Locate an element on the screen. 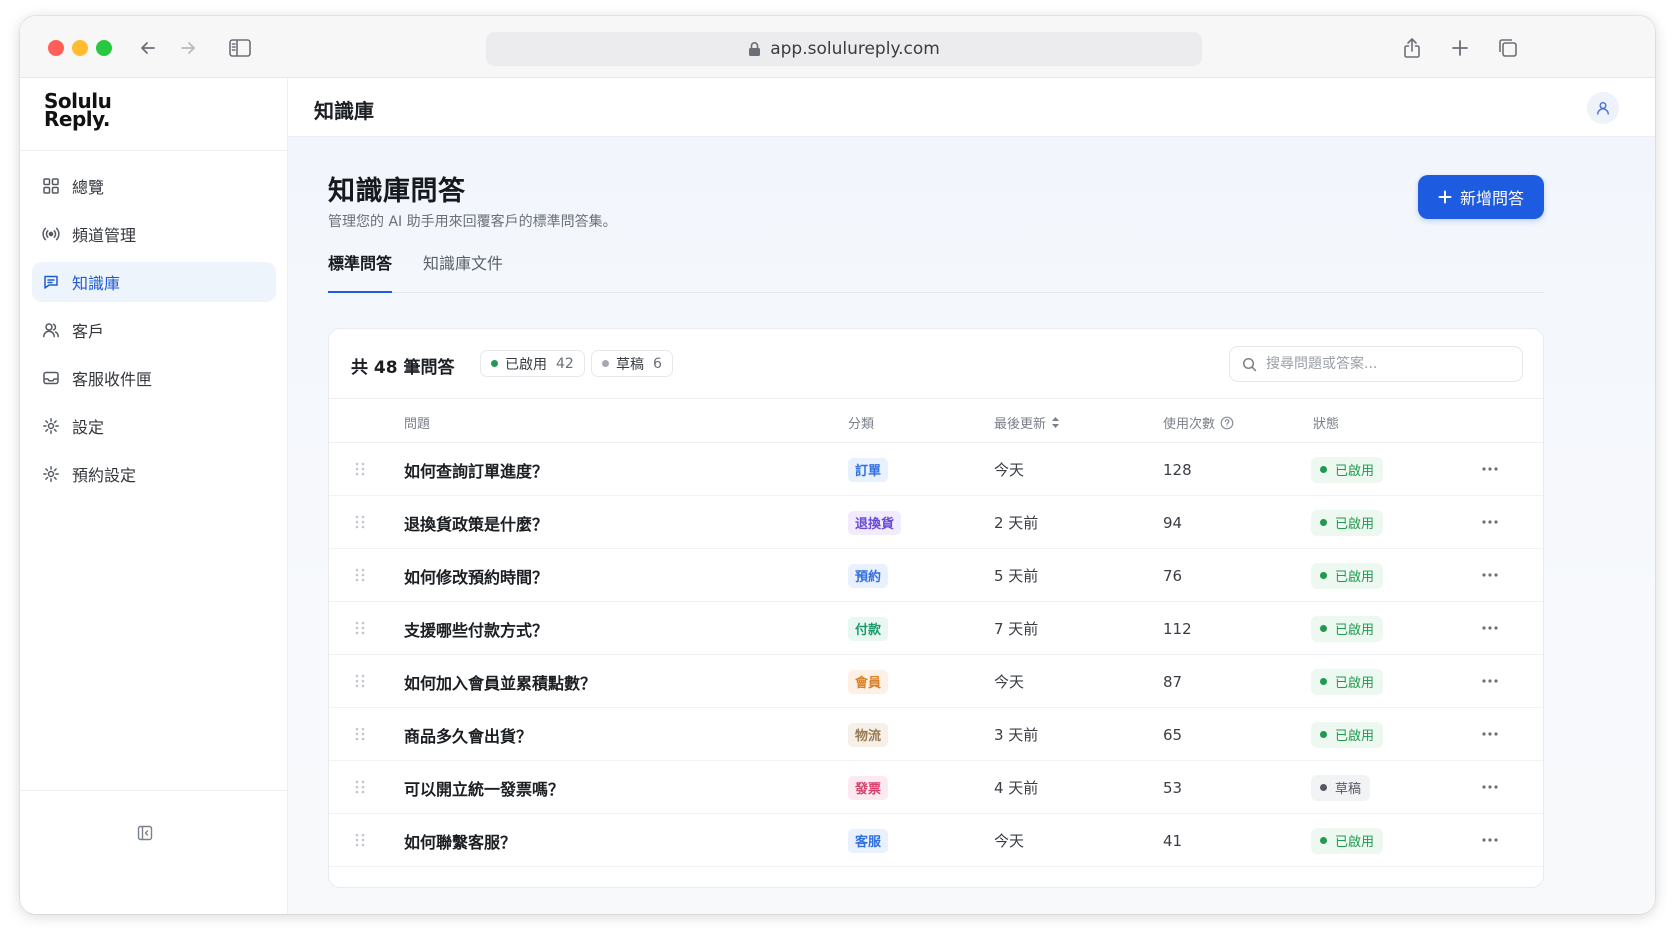 The image size is (1672, 941). sidebar-item-knowledge-base: 知識庫 is located at coordinates (154, 282).